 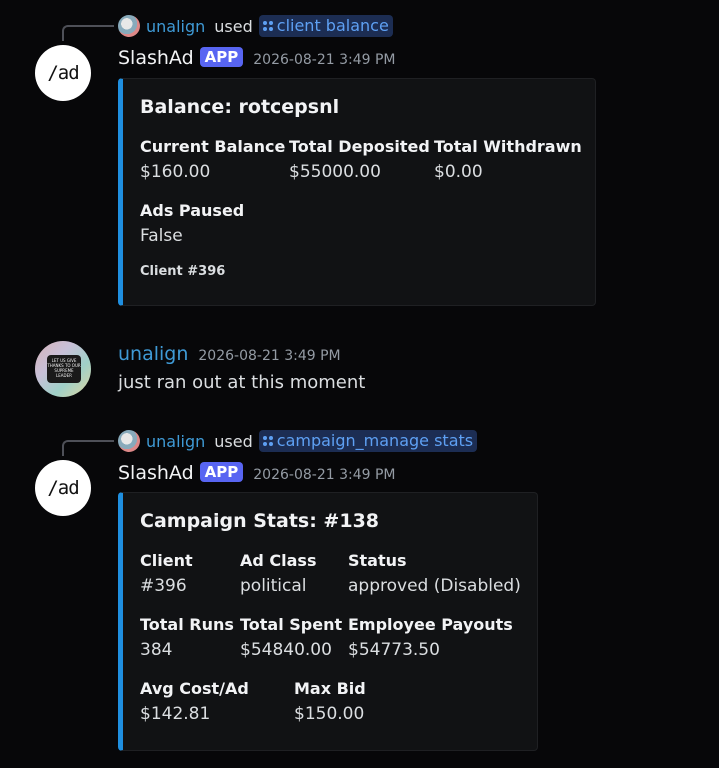 I want to click on field-name: Status, so click(x=377, y=560).